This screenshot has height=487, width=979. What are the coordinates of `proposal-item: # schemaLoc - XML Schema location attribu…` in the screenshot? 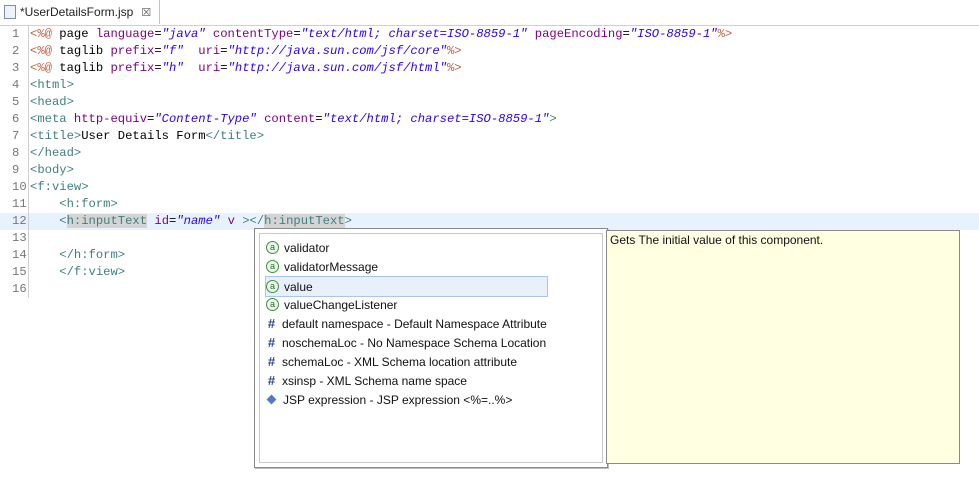 It's located at (407, 361).